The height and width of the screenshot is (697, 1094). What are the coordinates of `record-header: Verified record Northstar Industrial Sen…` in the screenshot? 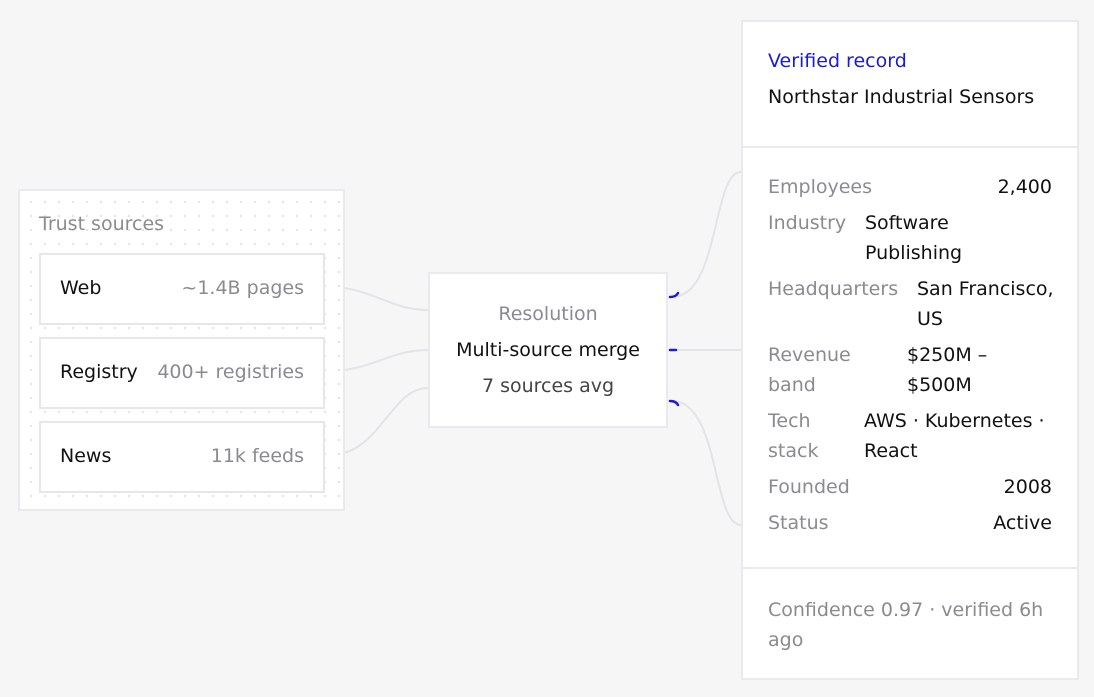 It's located at (910, 85).